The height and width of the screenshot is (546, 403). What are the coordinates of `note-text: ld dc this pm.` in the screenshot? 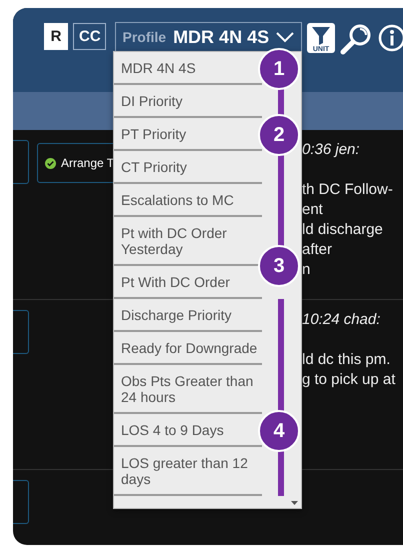 It's located at (347, 360).